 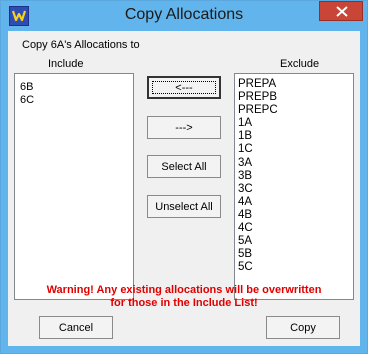 I want to click on list-item: 1B, so click(x=294, y=136).